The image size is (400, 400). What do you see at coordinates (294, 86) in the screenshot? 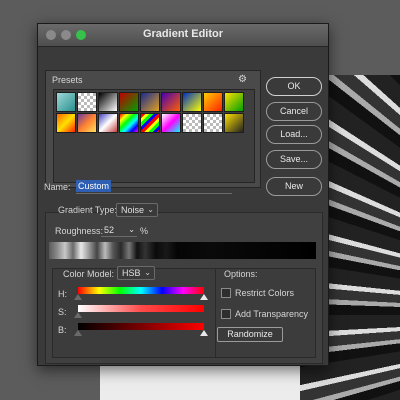
I see `ok-button: OK` at bounding box center [294, 86].